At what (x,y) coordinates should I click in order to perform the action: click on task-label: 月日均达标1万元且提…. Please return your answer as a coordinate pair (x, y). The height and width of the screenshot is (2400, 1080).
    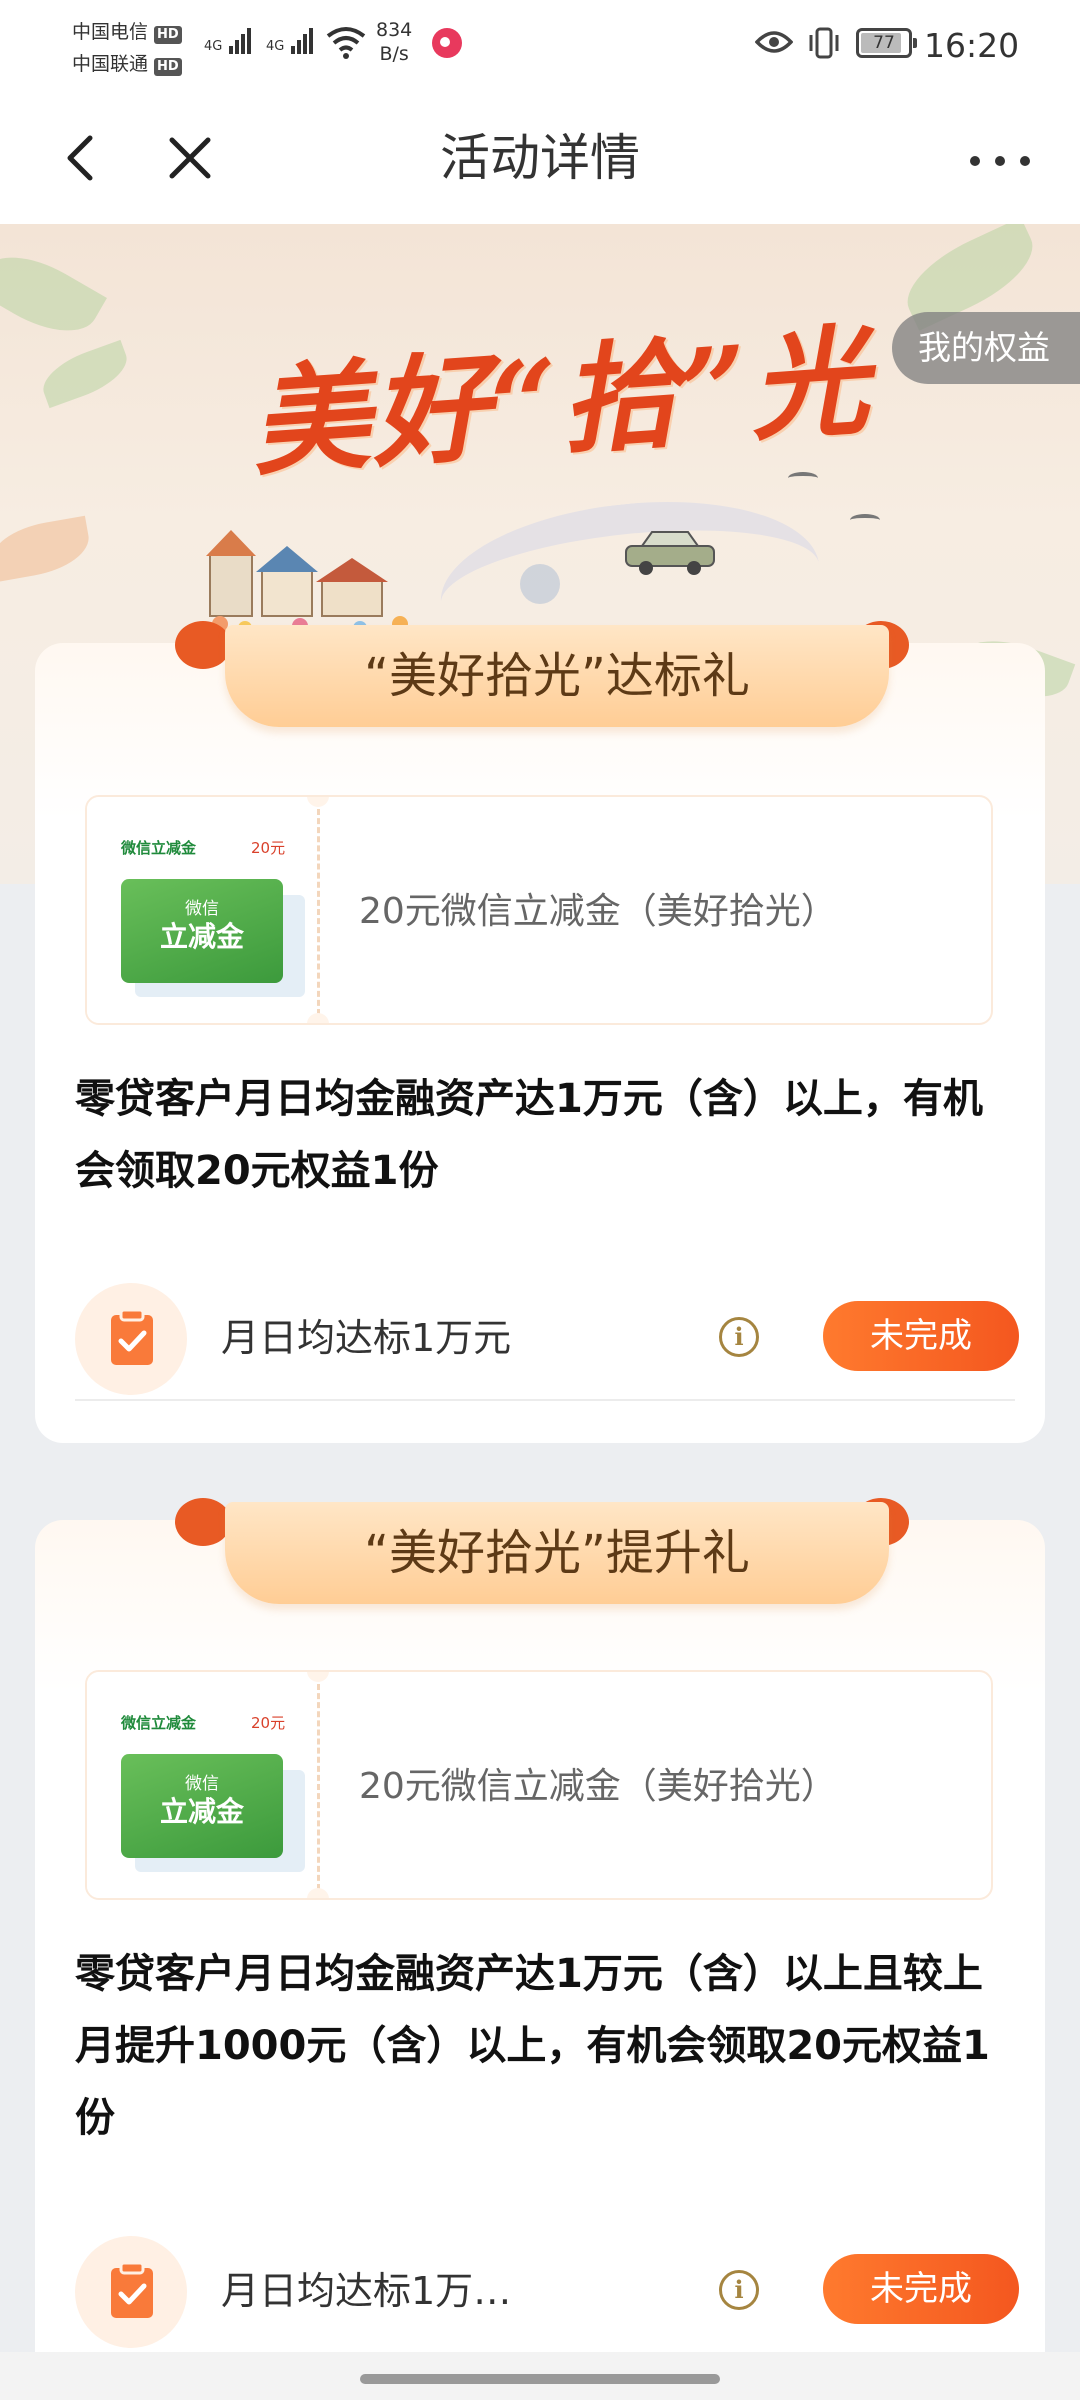
    Looking at the image, I should click on (371, 2291).